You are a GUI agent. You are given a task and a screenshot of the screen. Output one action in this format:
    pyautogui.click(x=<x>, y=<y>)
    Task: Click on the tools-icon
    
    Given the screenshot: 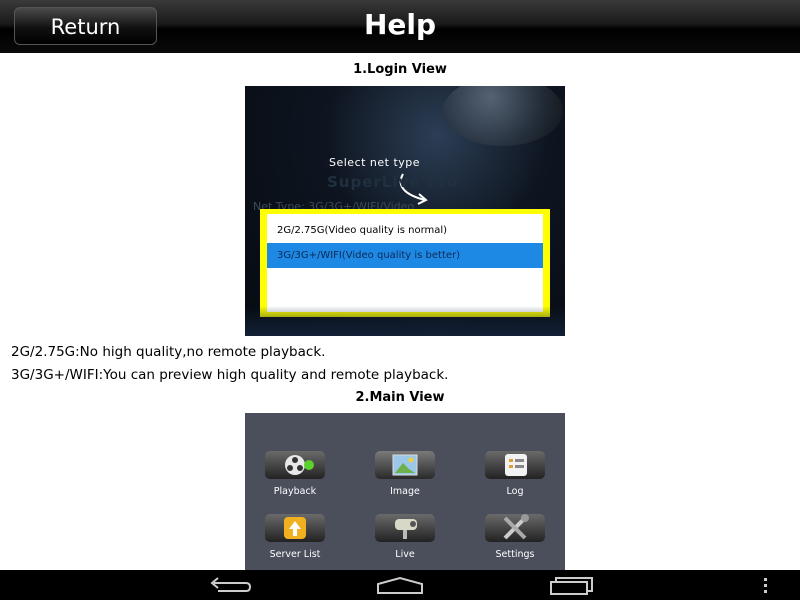 What is the action you would take?
    pyautogui.click(x=515, y=528)
    